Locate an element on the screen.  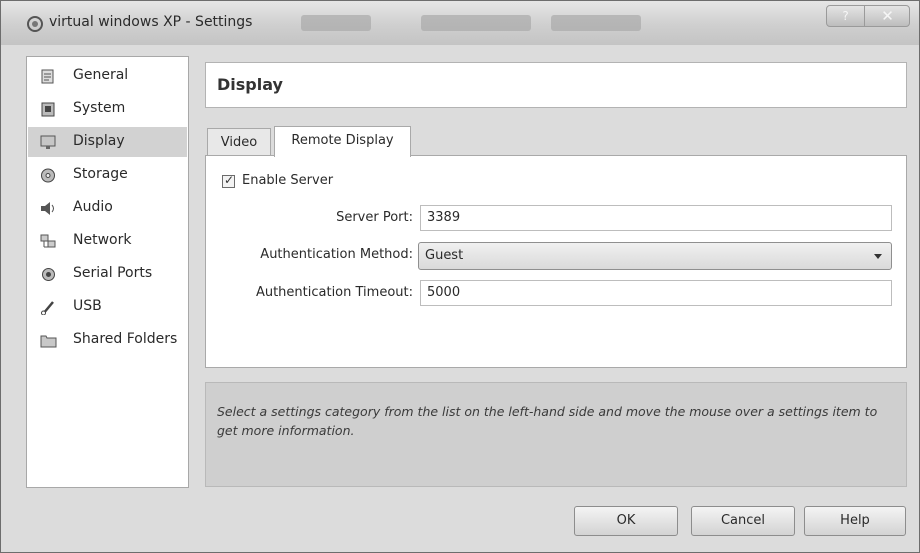
authentication-method-value: Guest is located at coordinates (444, 255).